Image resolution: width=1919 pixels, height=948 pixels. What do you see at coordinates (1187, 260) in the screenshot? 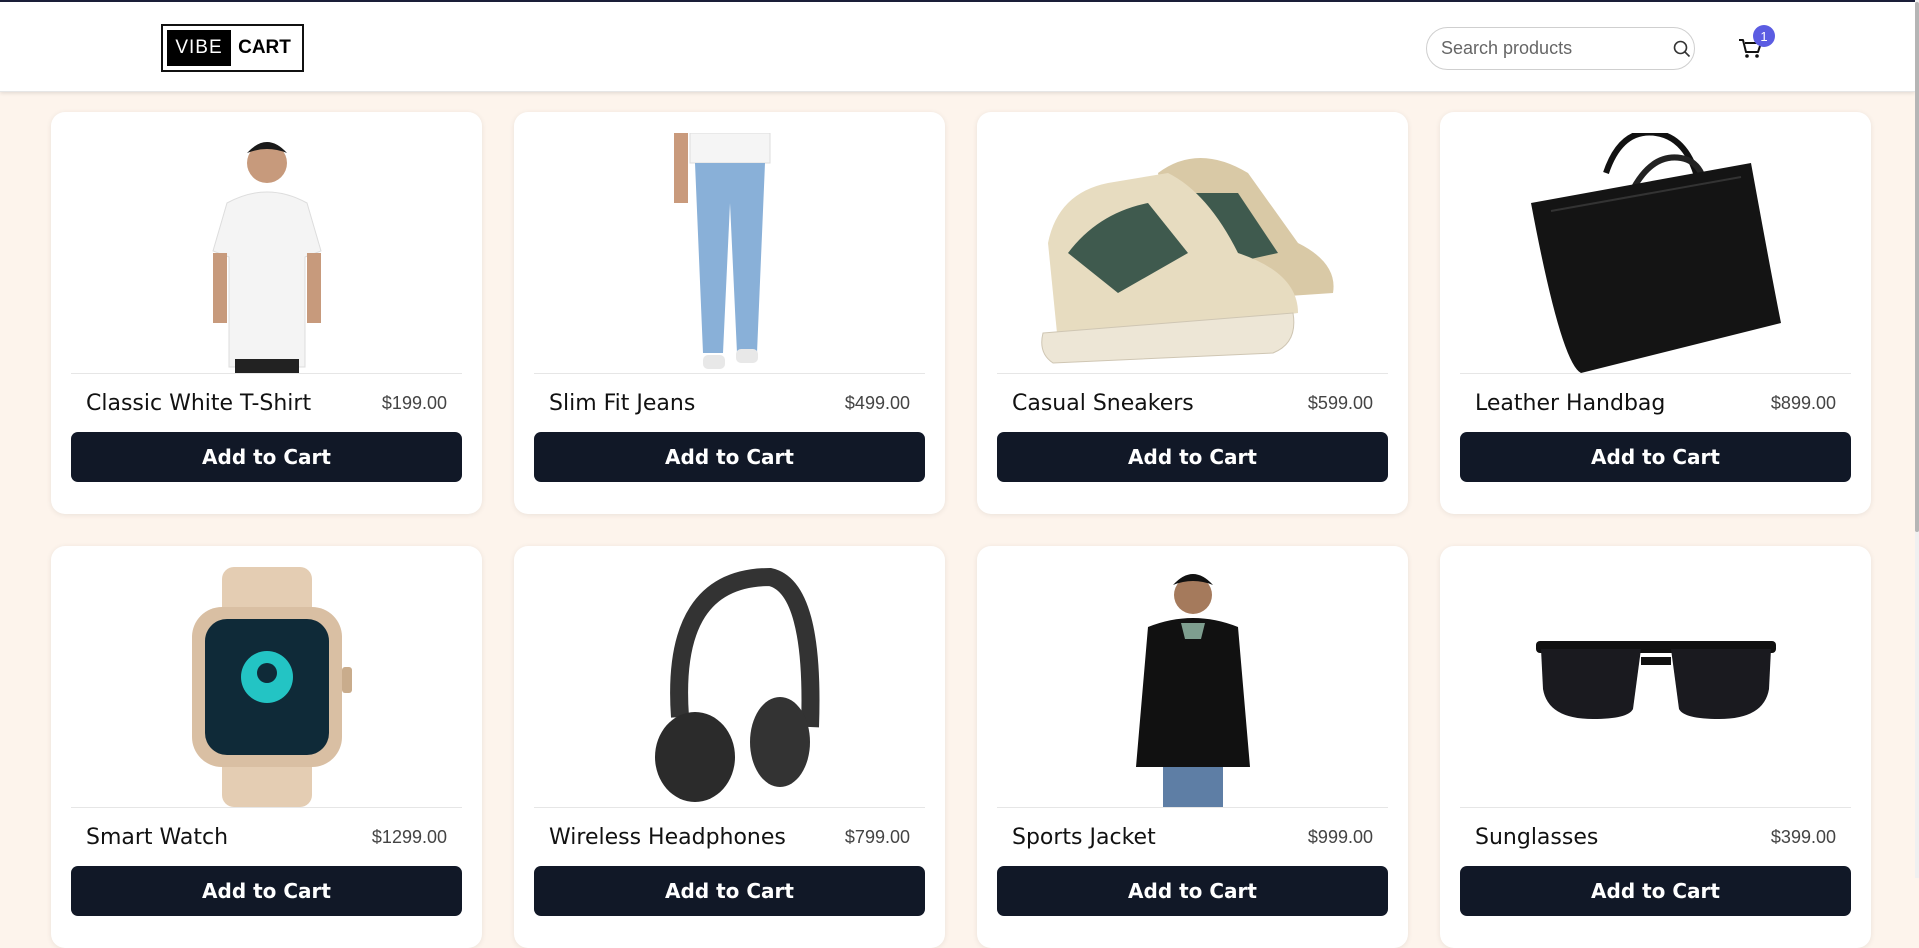
I see `green-beige-sneakers-image` at bounding box center [1187, 260].